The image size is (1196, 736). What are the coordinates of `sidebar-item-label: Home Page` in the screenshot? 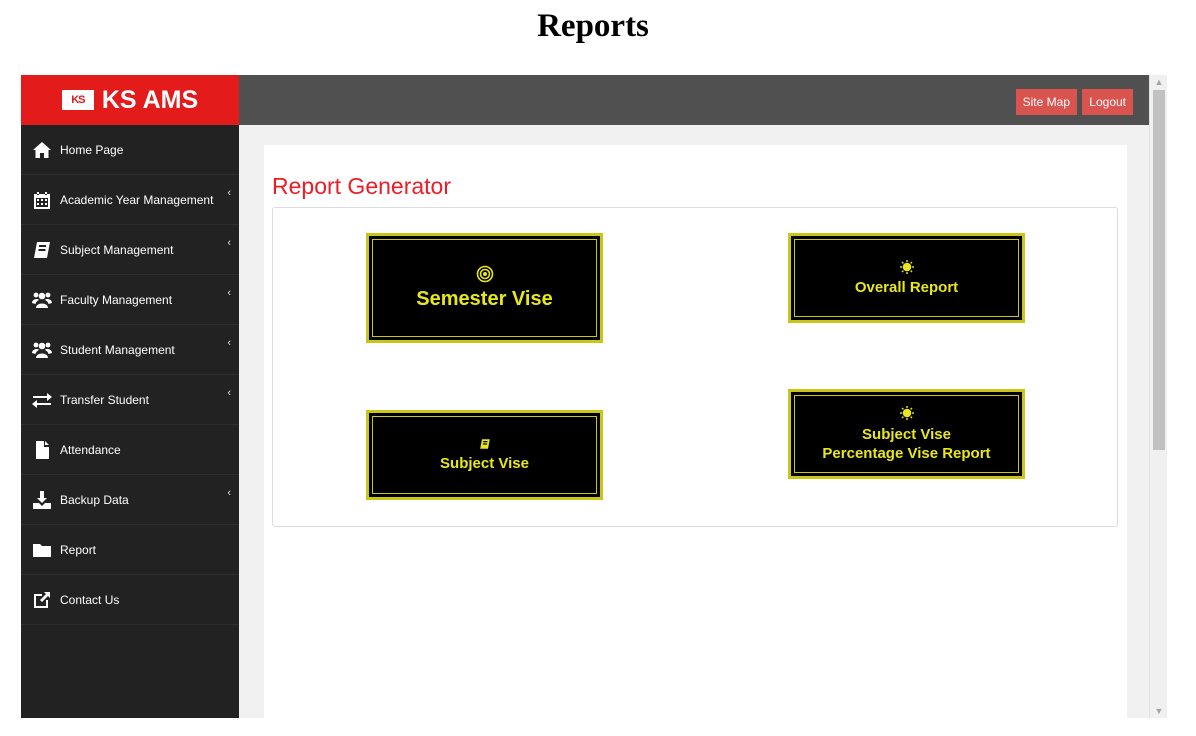 It's located at (92, 149).